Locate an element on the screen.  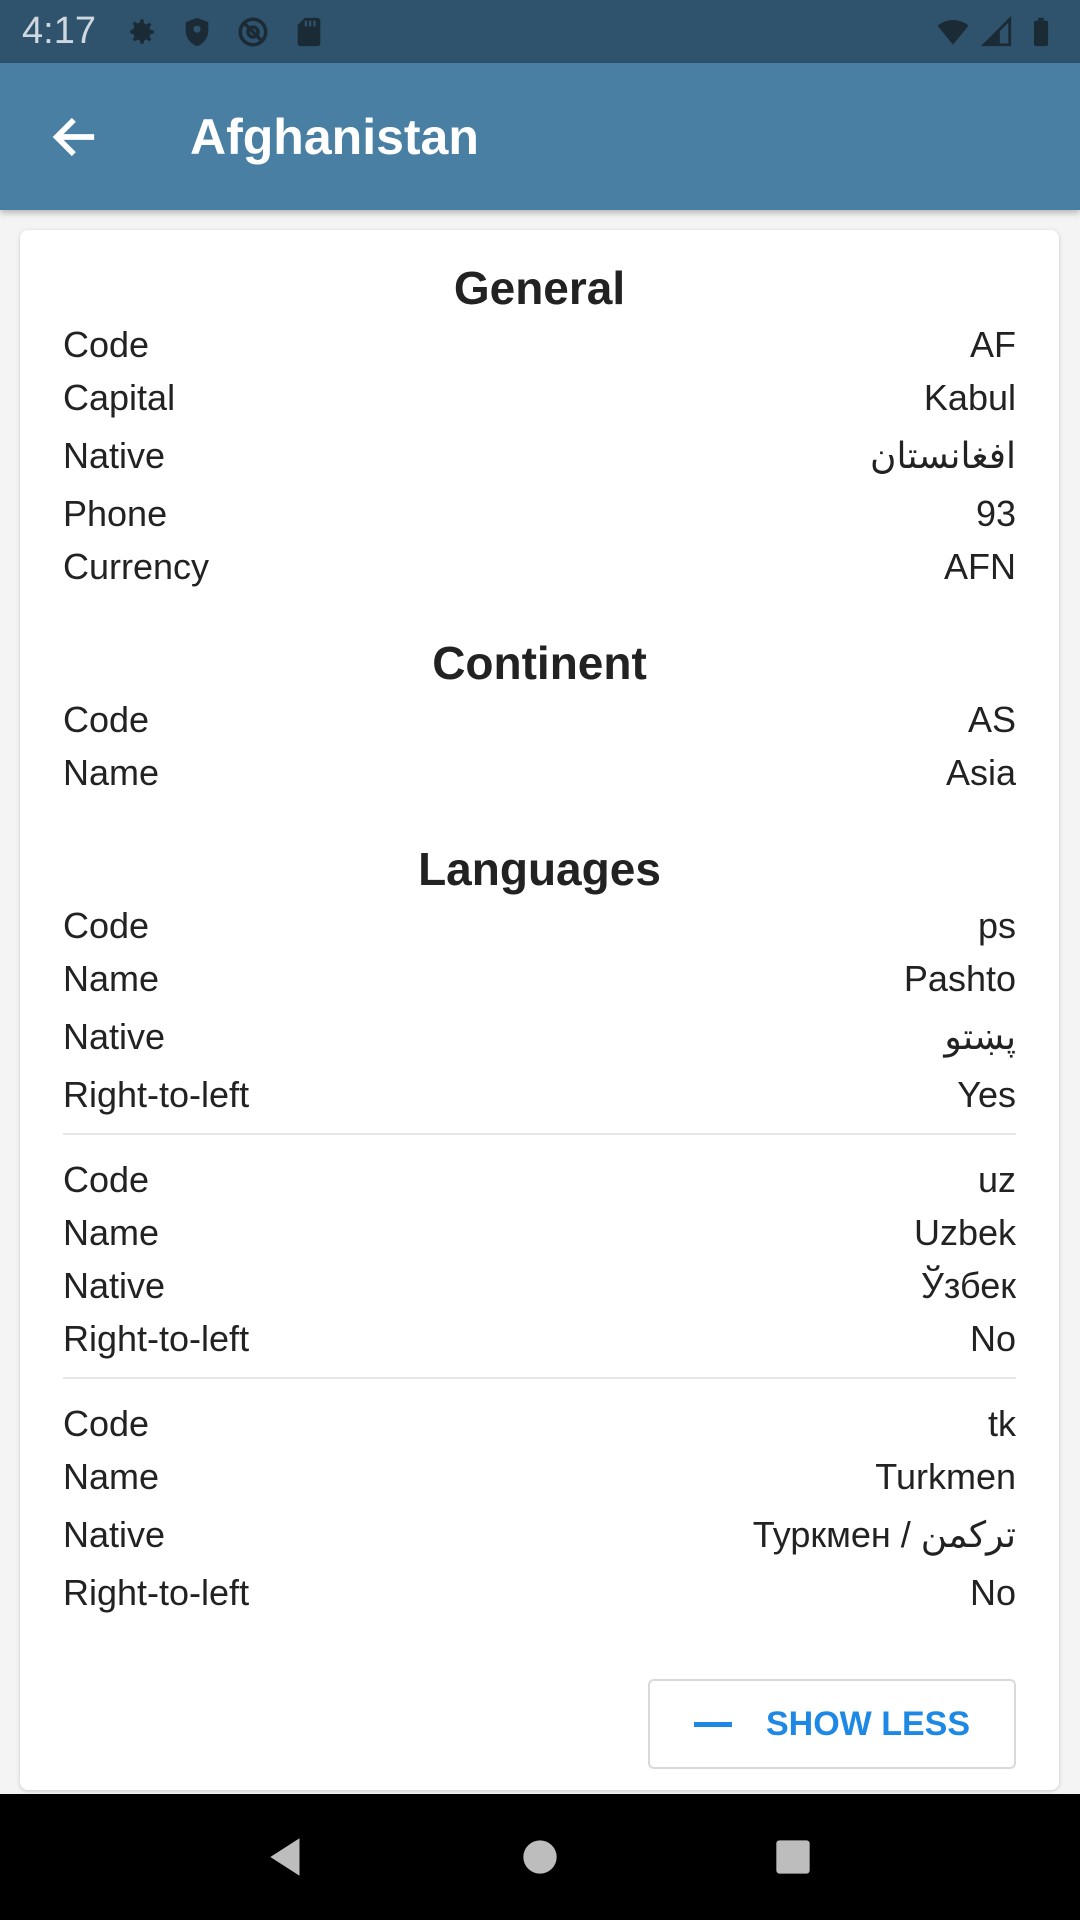
row-value: AS is located at coordinates (991, 719).